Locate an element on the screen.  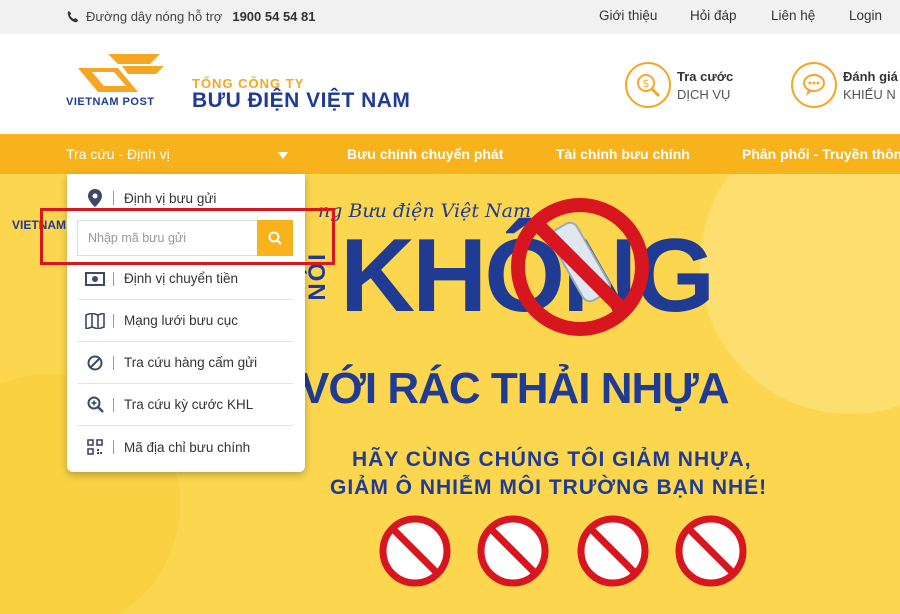
dollar-search-icon: $ is located at coordinates (649, 86).